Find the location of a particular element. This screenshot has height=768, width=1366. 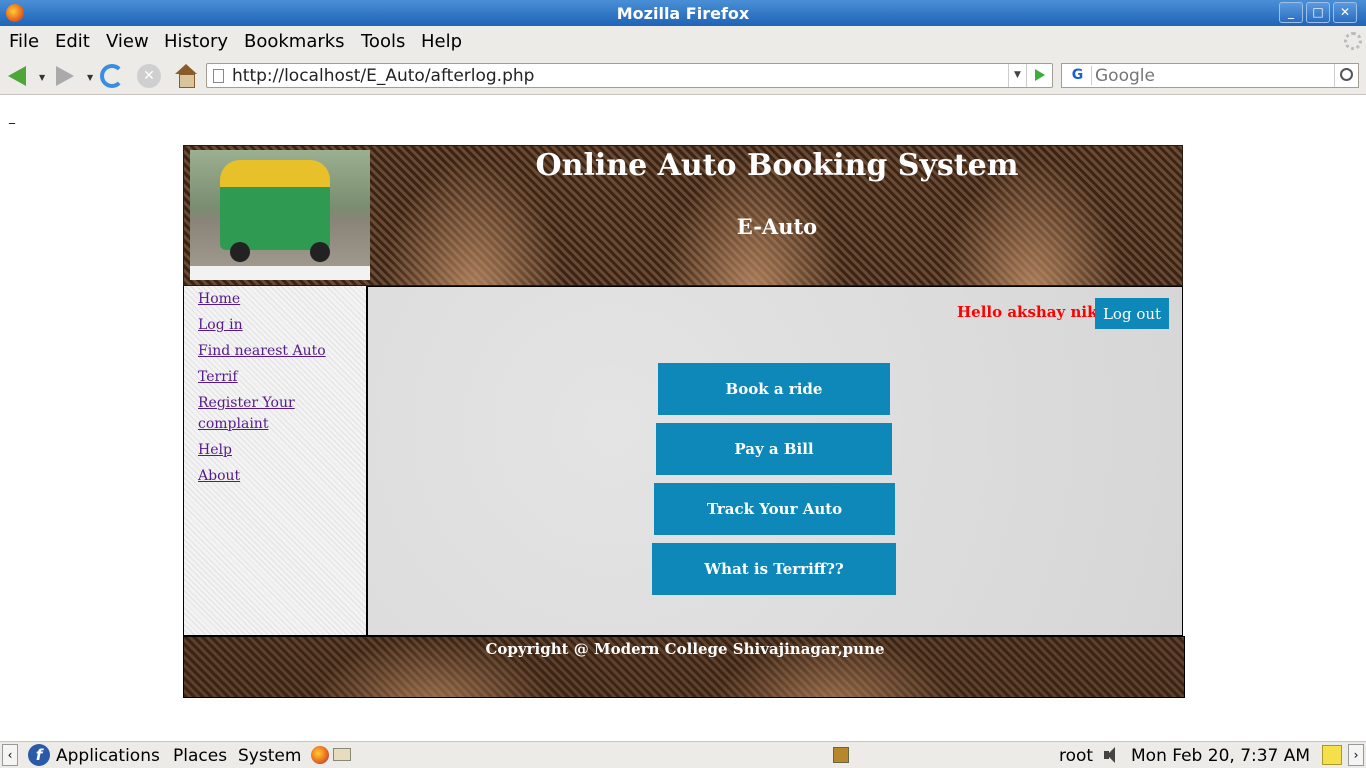

search-icon is located at coordinates (1346, 75).